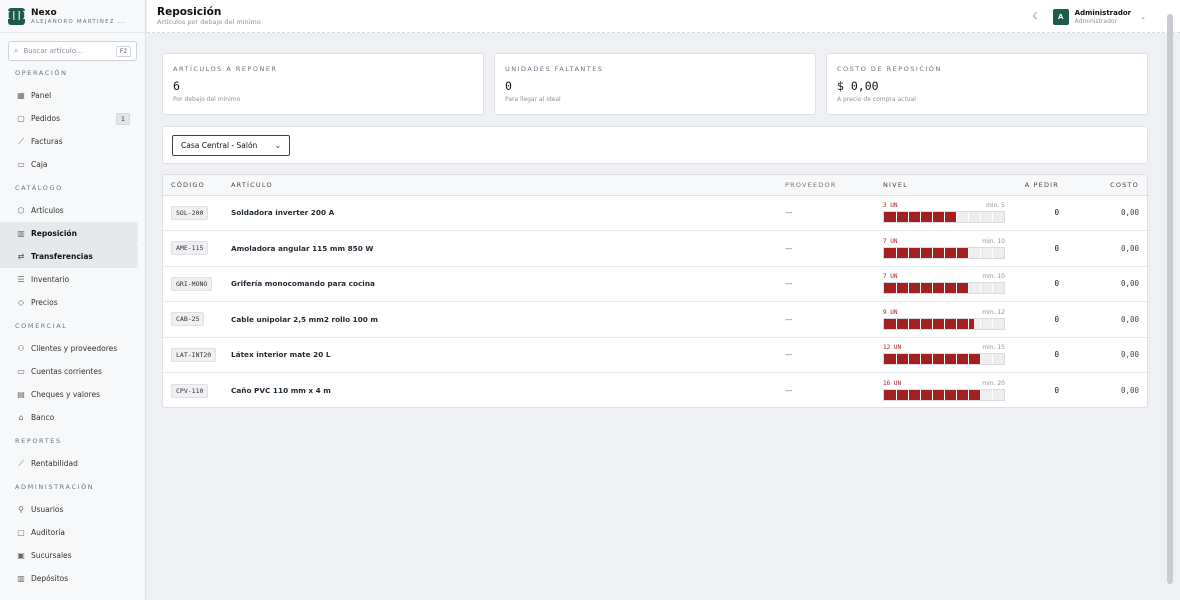  What do you see at coordinates (1060, 16) in the screenshot?
I see `avatar: A` at bounding box center [1060, 16].